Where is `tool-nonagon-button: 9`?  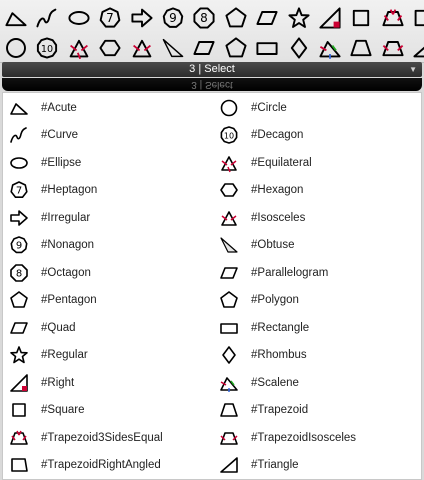 tool-nonagon-button: 9 is located at coordinates (173, 18).